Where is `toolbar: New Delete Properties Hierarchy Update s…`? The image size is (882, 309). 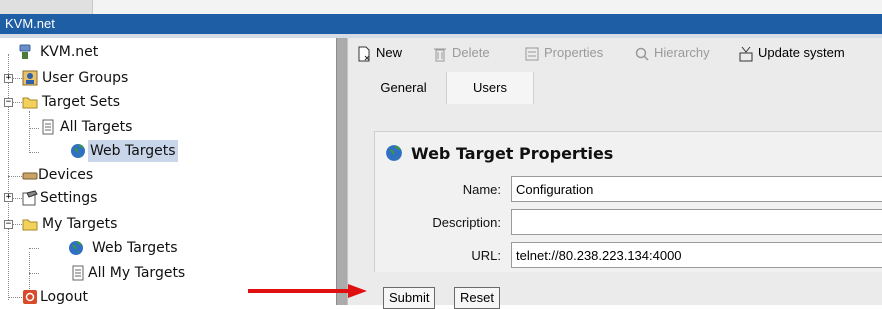
toolbar: New Delete Properties Hierarchy Update s… is located at coordinates (615, 53).